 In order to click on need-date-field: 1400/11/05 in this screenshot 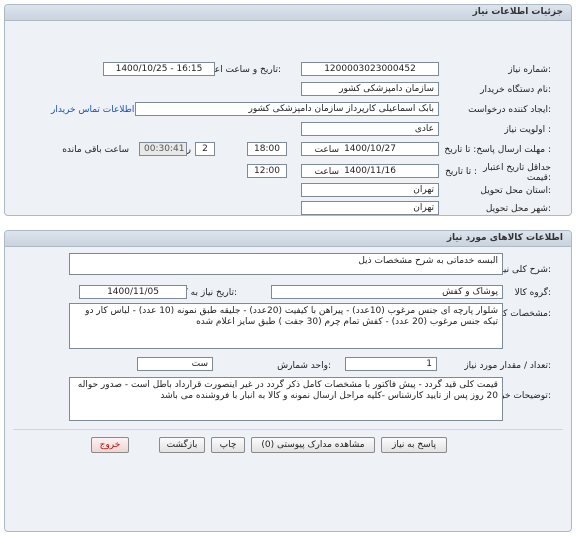, I will do `click(133, 292)`.